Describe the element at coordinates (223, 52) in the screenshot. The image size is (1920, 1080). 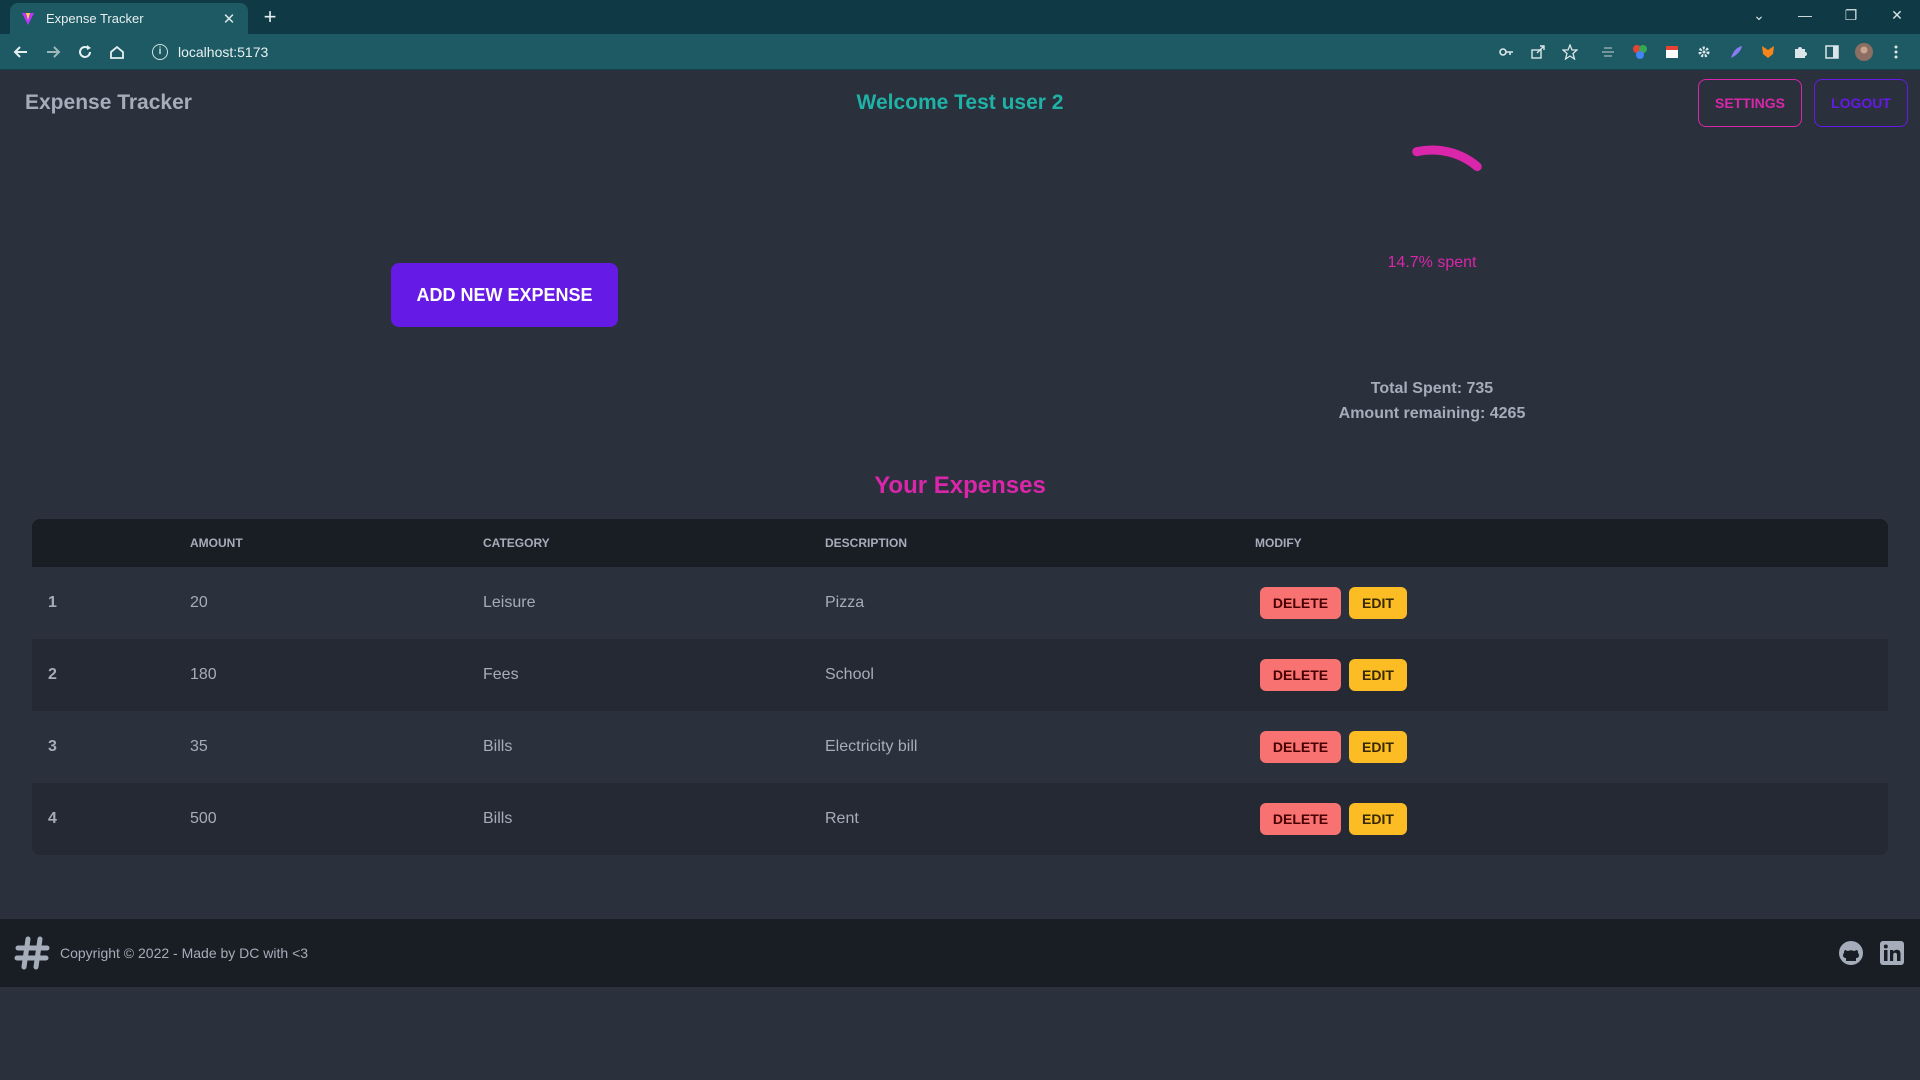
I see `address-url: localhost:5173` at that location.